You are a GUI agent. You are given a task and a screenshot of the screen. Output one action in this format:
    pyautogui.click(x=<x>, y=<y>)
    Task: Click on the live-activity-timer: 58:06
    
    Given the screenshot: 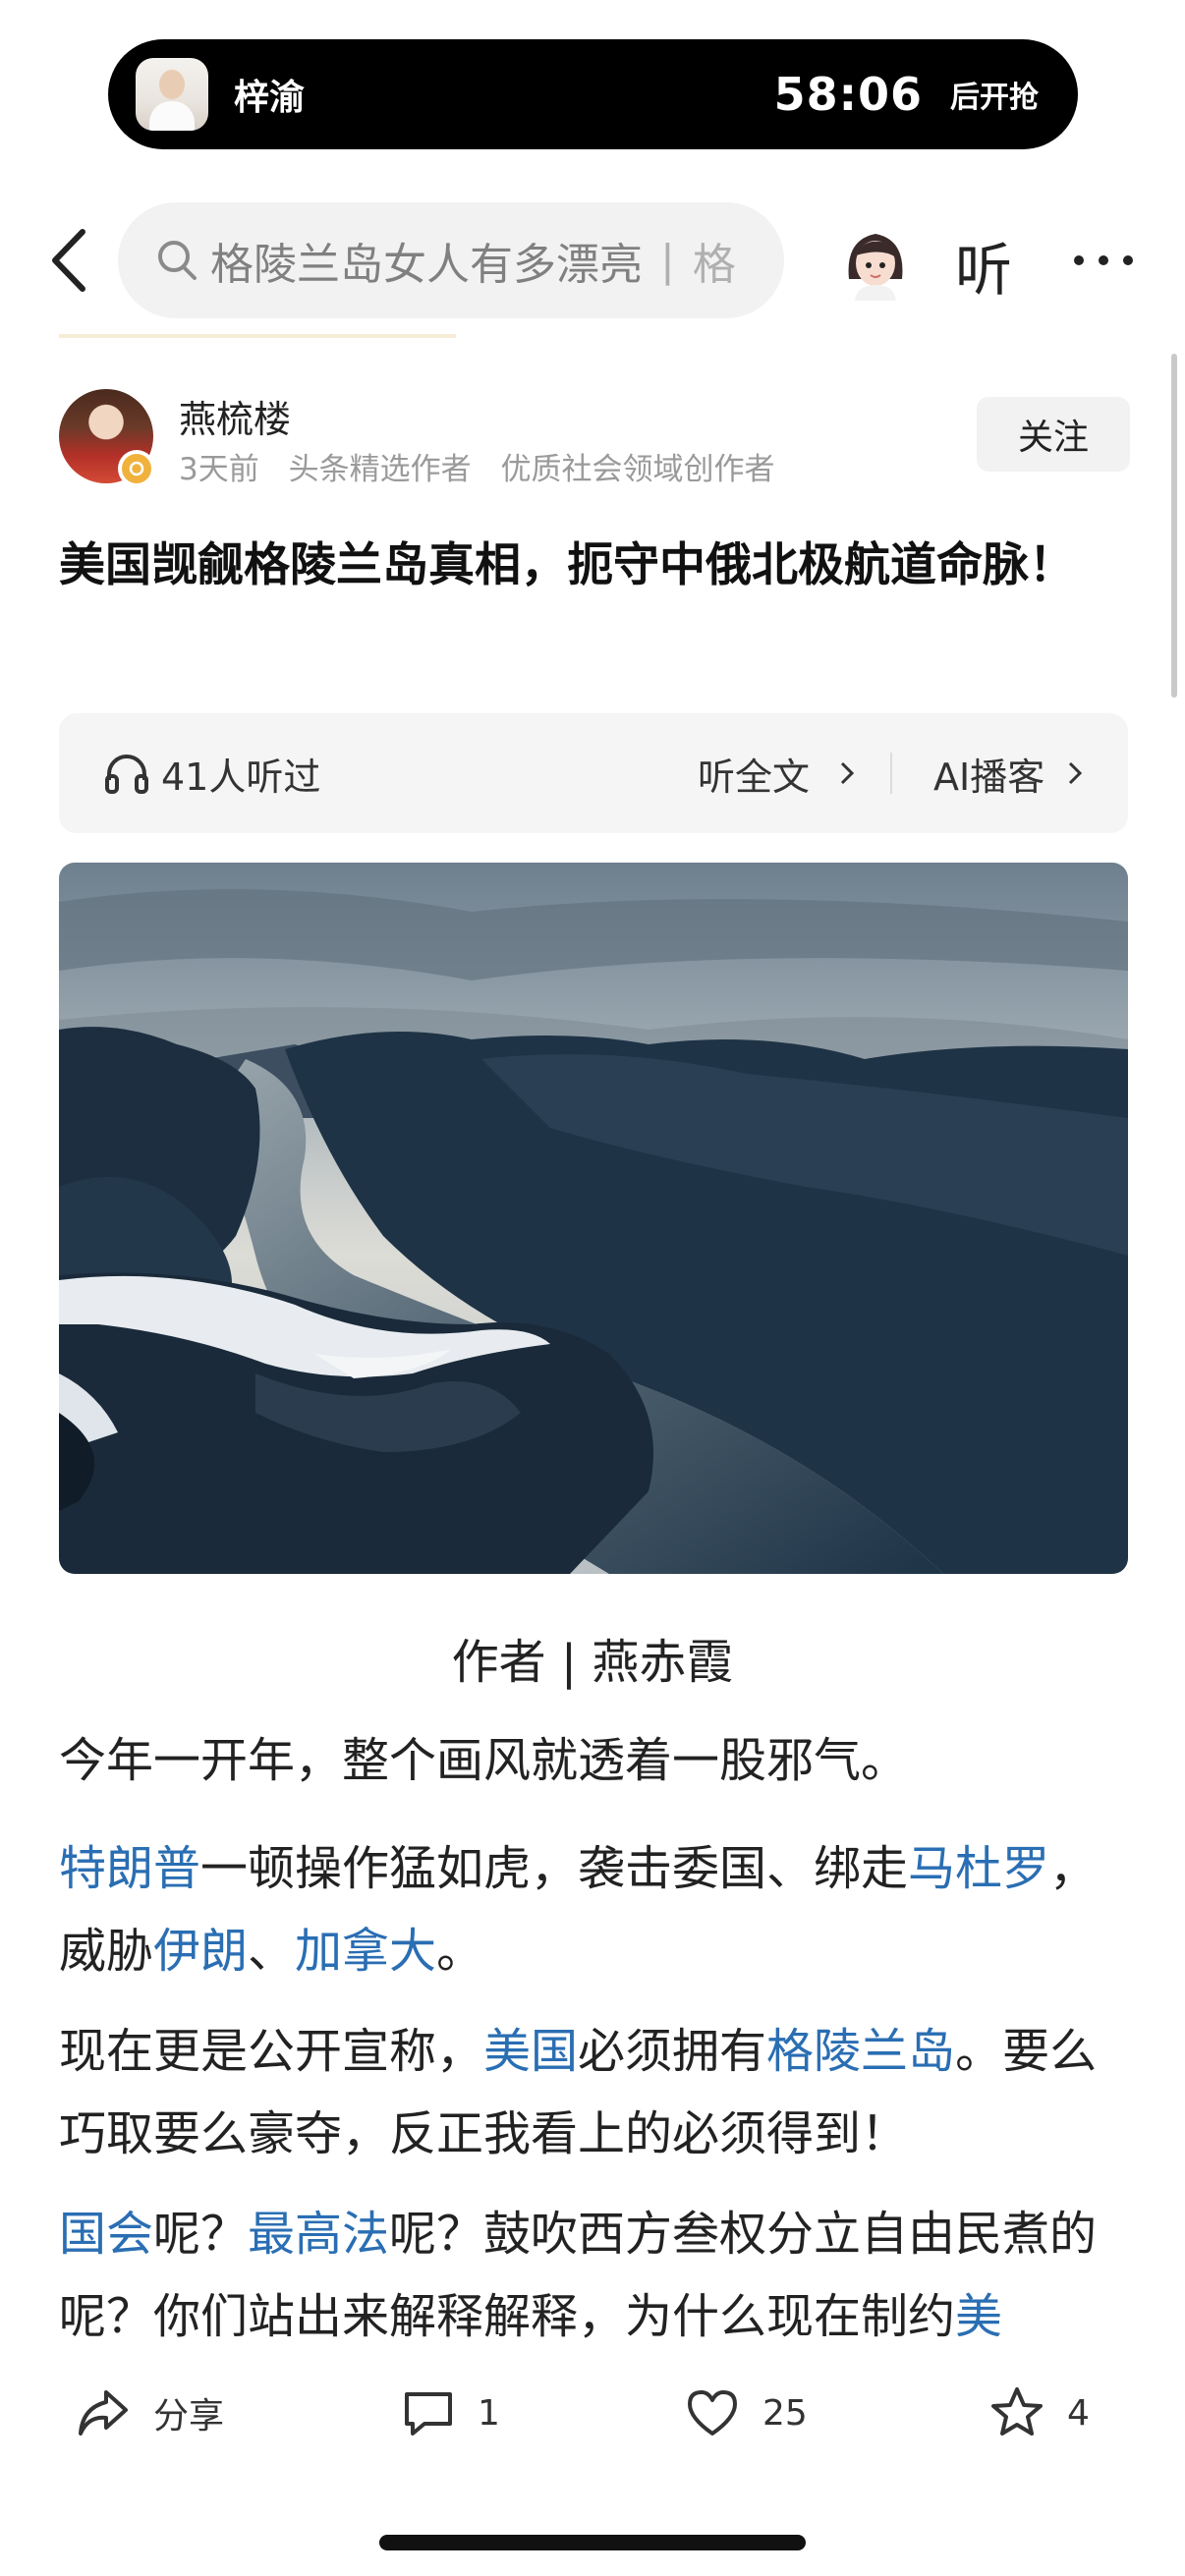 What is the action you would take?
    pyautogui.click(x=848, y=94)
    